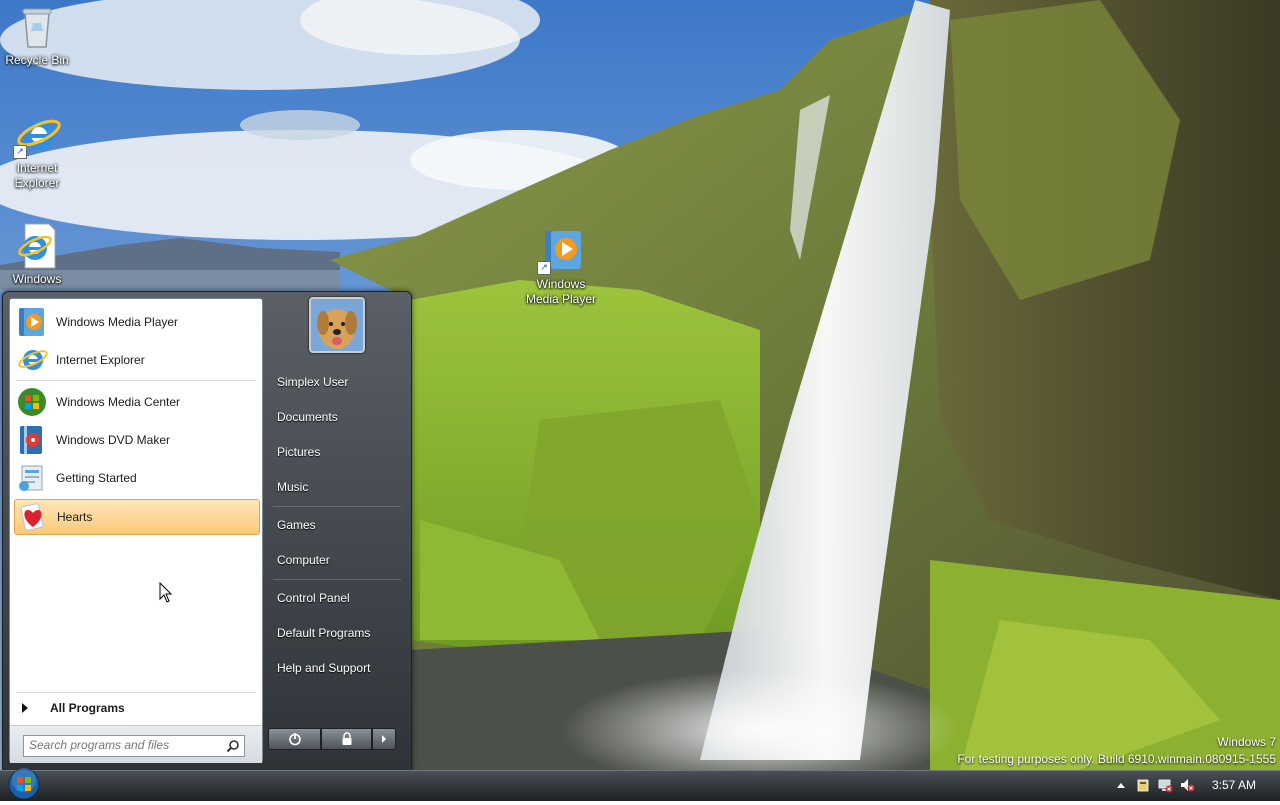 The width and height of the screenshot is (1280, 805). I want to click on document-ie-icon, so click(37, 246).